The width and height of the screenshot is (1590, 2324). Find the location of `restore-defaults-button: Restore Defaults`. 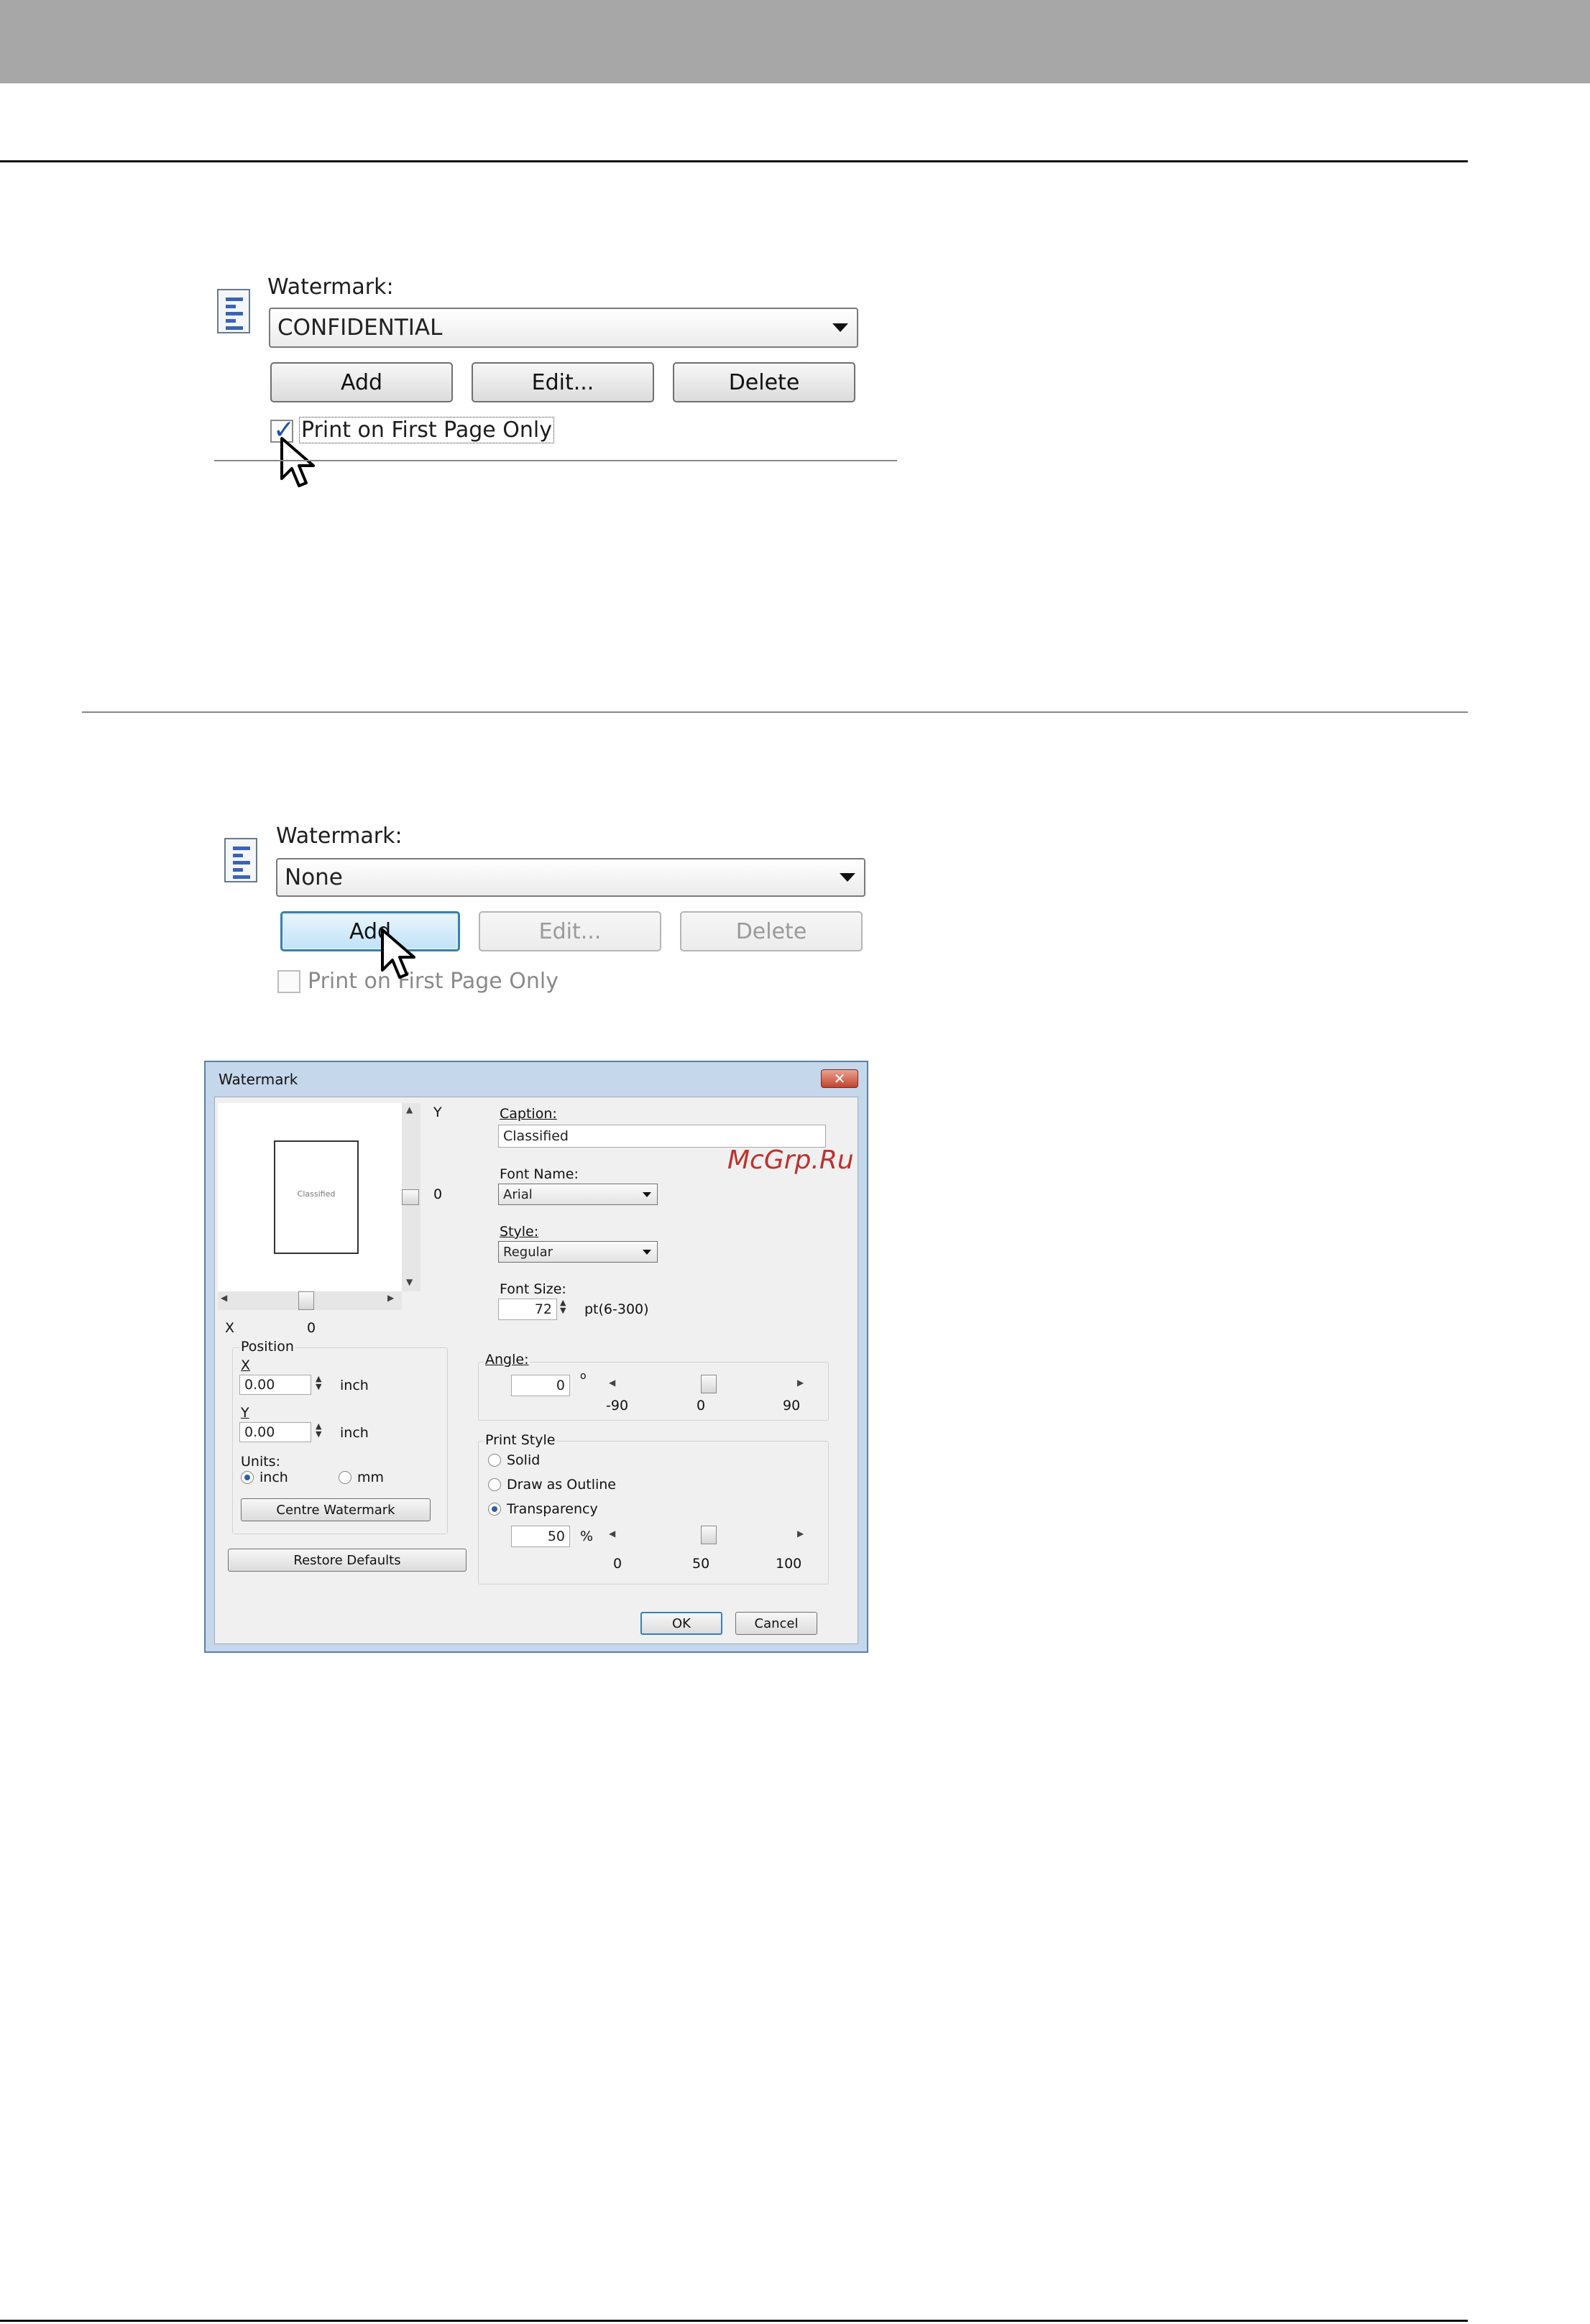

restore-defaults-button: Restore Defaults is located at coordinates (347, 1560).